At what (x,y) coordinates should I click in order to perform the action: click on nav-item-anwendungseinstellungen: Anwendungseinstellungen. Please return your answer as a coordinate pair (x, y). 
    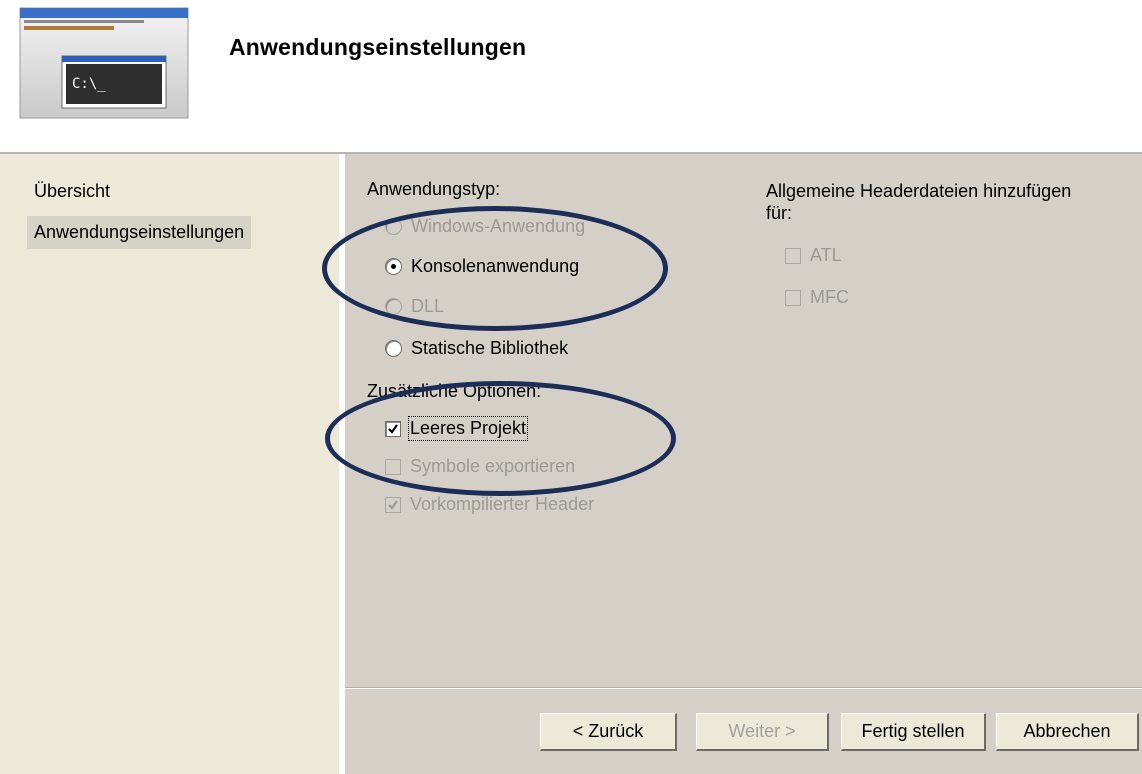
    Looking at the image, I should click on (139, 232).